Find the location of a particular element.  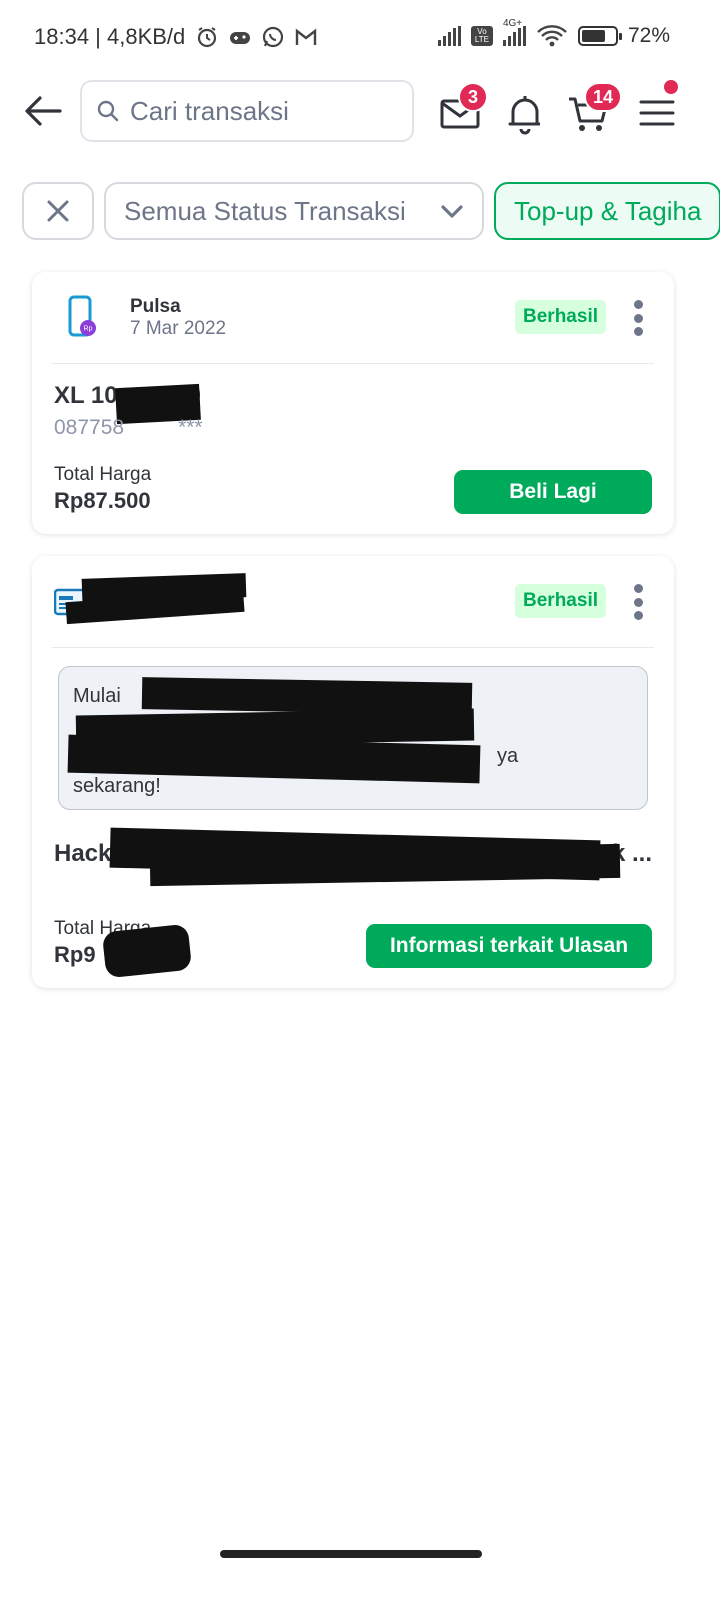

status-bar: 18:34 | 4,8KB/d Vo LTE 4G+ 72% is located at coordinates (360, 40).